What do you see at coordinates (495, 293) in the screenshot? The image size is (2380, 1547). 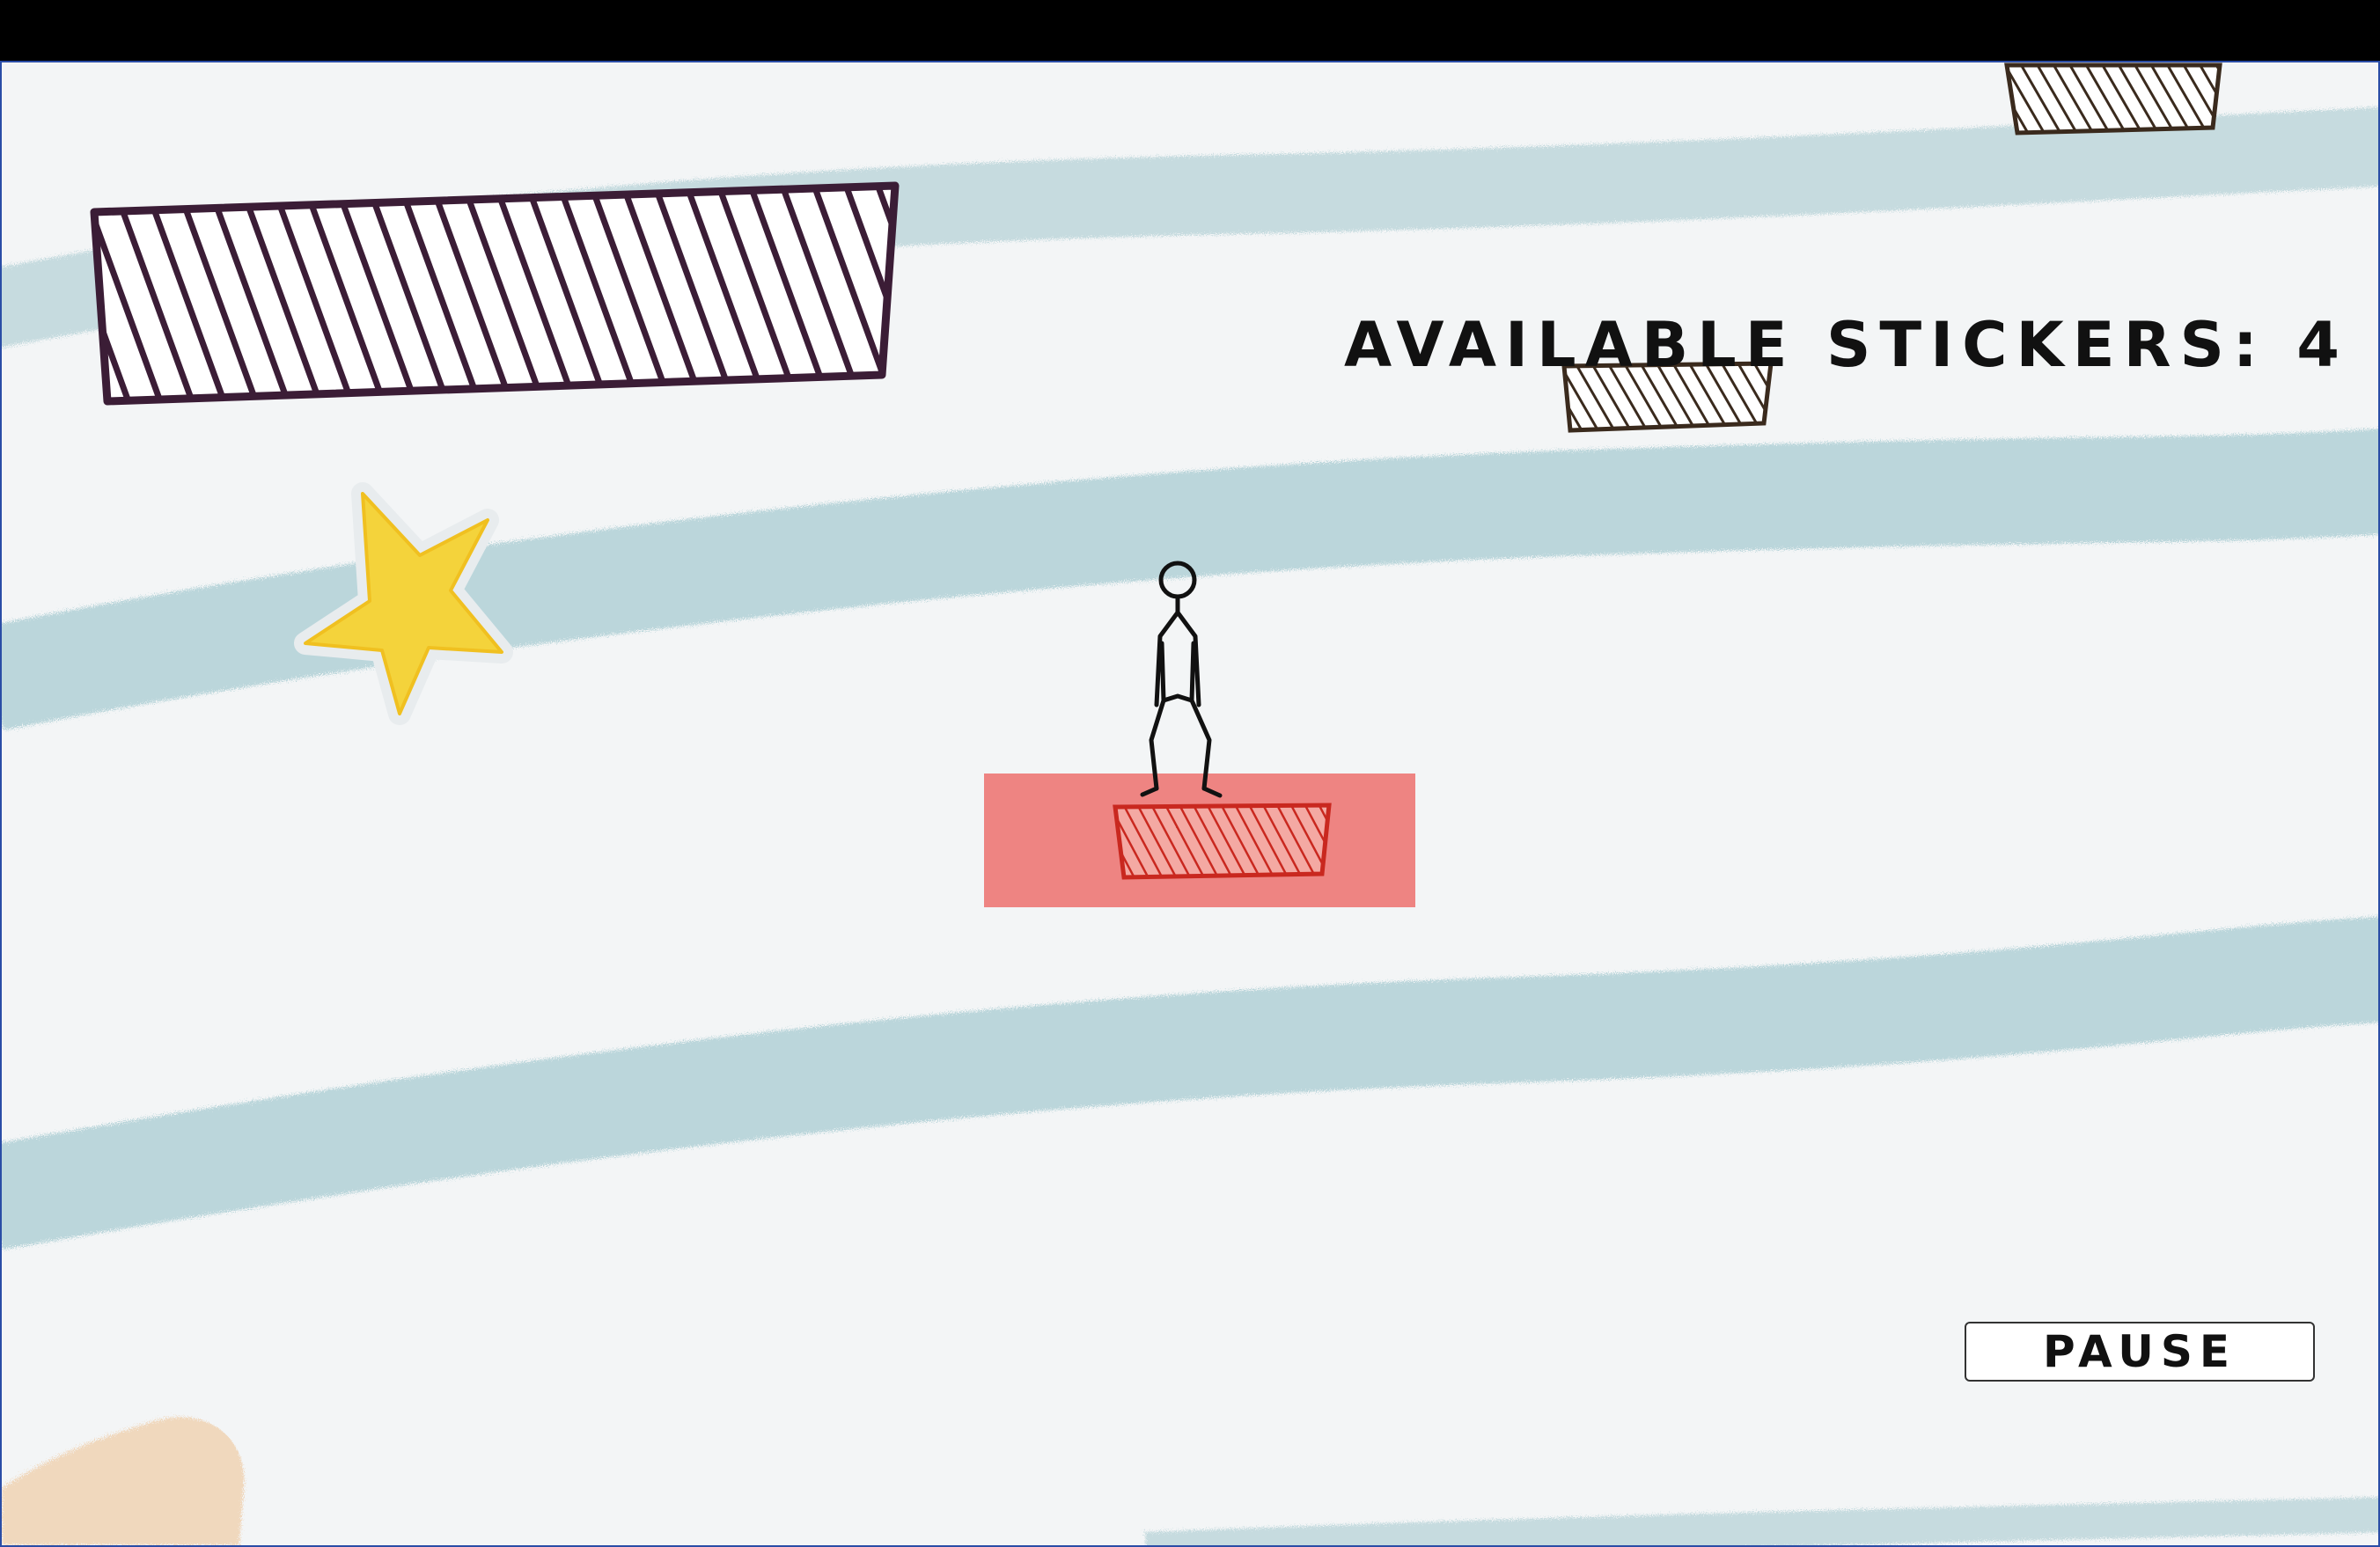 I see `platform-purple-large` at bounding box center [495, 293].